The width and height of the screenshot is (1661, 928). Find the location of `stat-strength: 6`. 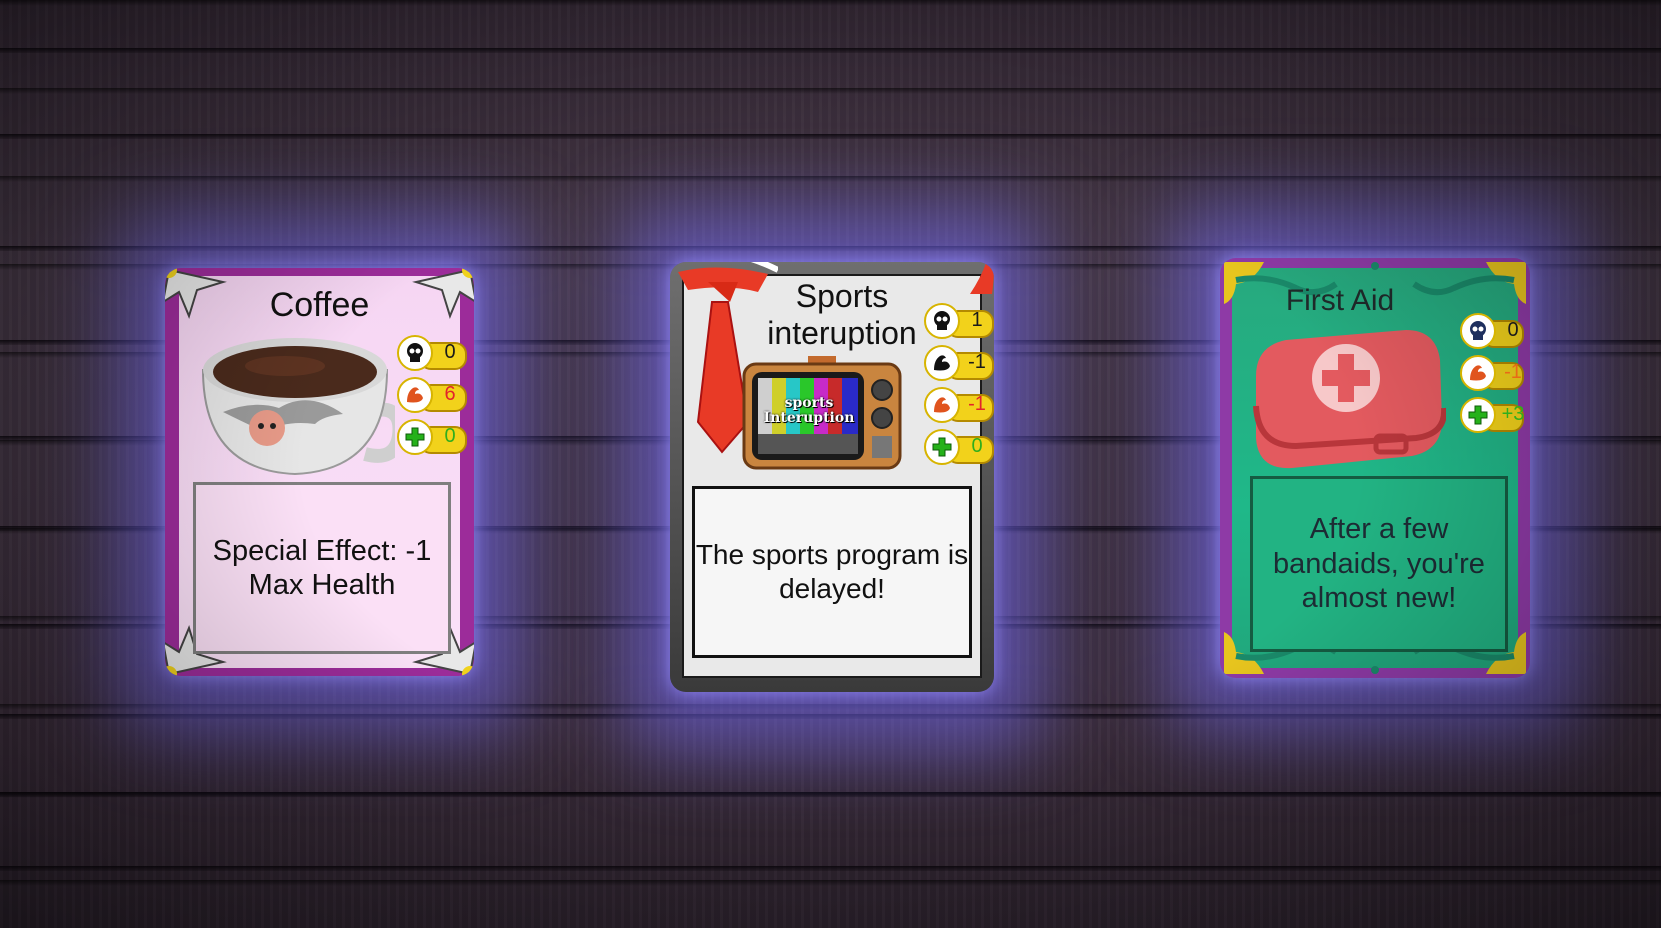

stat-strength: 6 is located at coordinates (432, 395).